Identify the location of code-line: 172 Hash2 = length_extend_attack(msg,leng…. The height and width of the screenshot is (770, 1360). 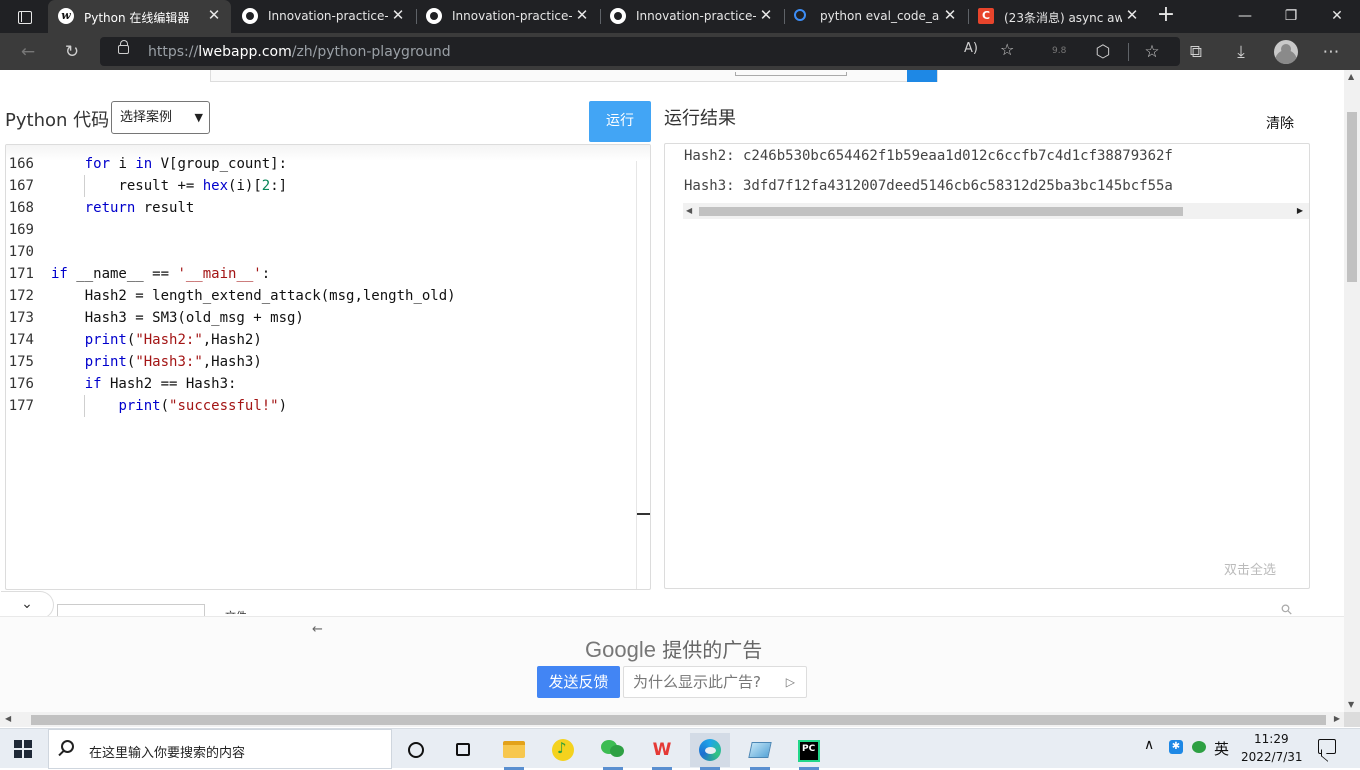
(321, 296).